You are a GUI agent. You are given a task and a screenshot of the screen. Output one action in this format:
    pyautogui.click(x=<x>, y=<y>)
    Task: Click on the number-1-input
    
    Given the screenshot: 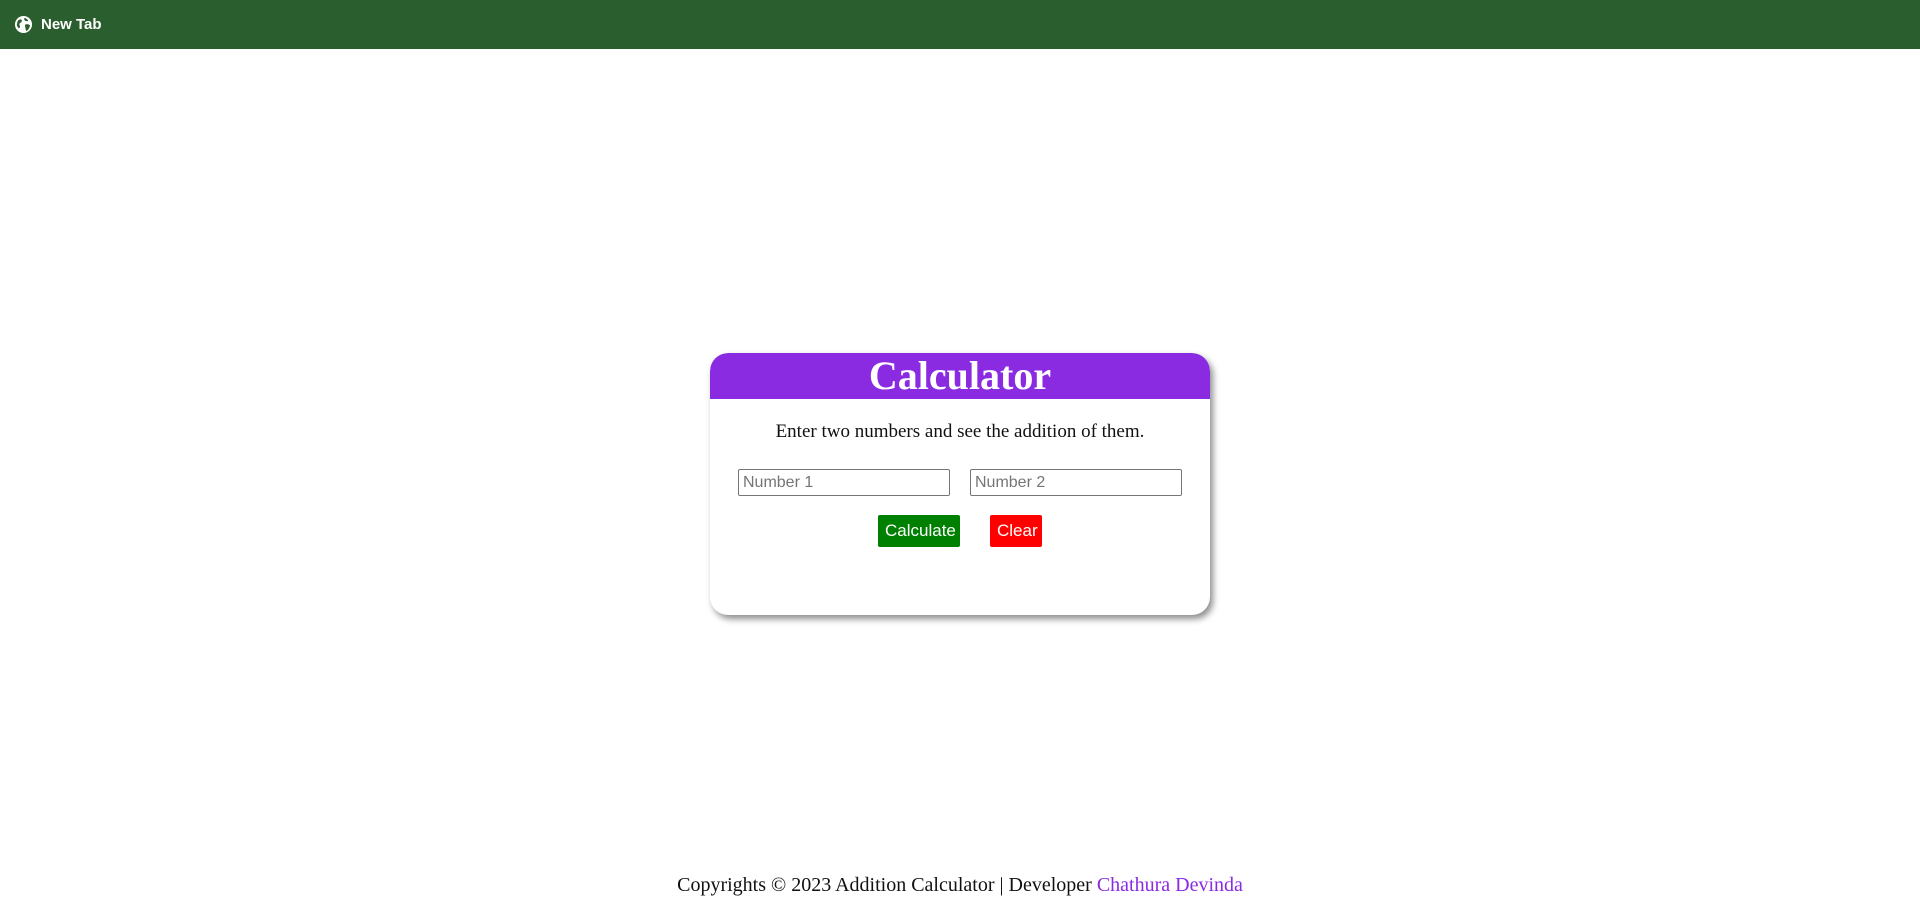 What is the action you would take?
    pyautogui.click(x=844, y=482)
    